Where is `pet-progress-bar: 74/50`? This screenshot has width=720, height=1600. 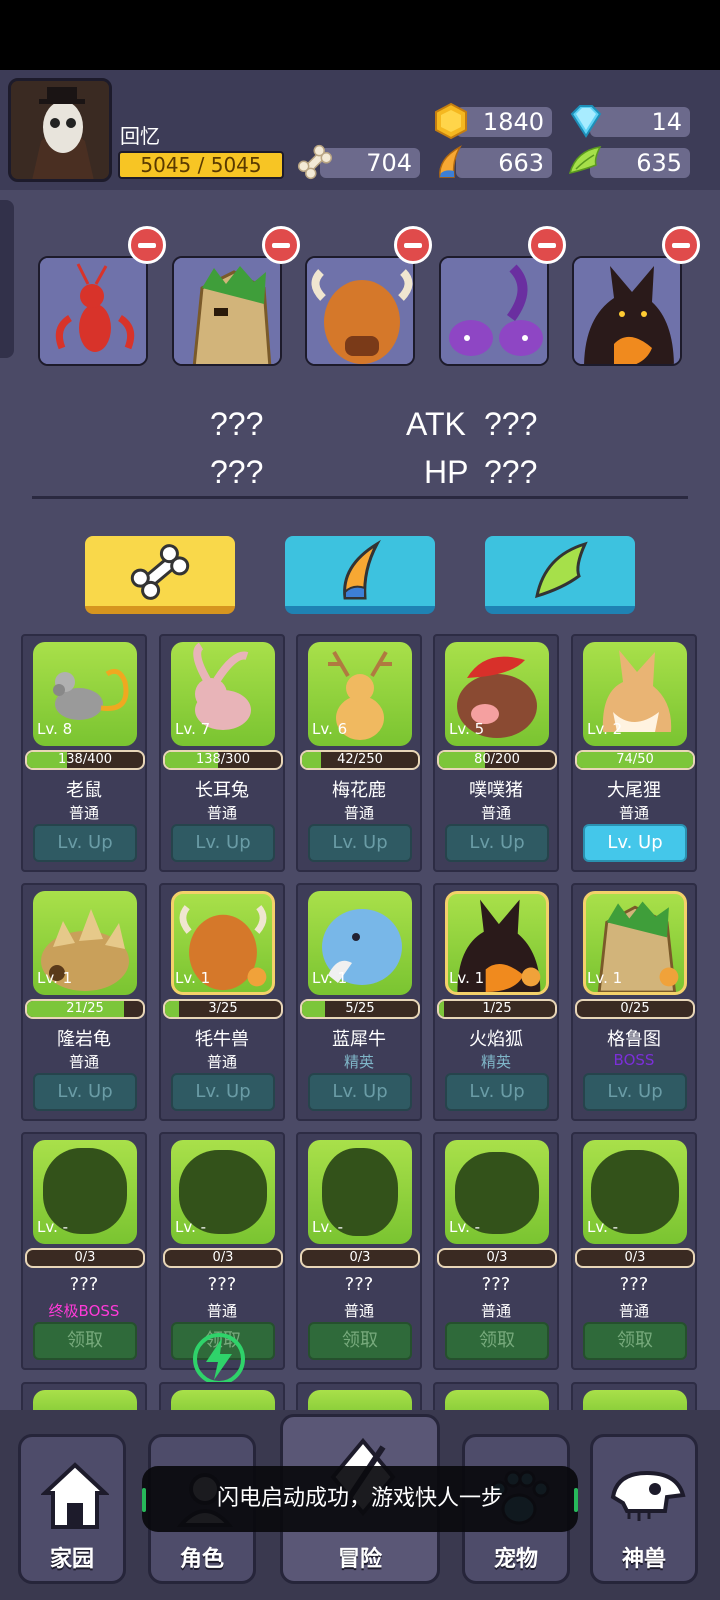
pet-progress-bar: 74/50 is located at coordinates (635, 760).